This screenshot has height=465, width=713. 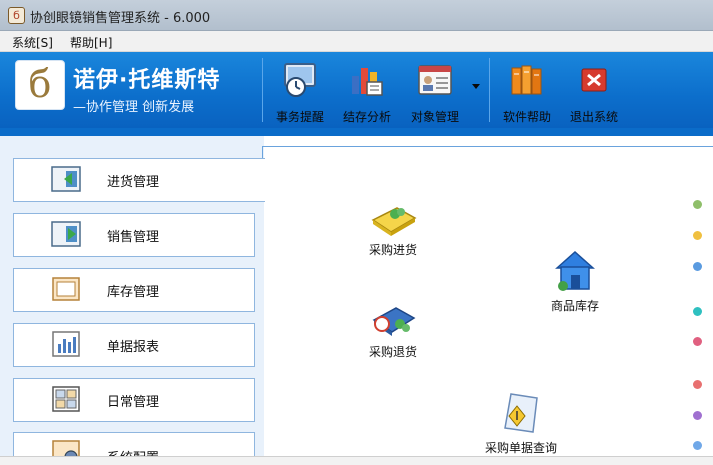 What do you see at coordinates (435, 80) in the screenshot?
I see `contact-card-icon` at bounding box center [435, 80].